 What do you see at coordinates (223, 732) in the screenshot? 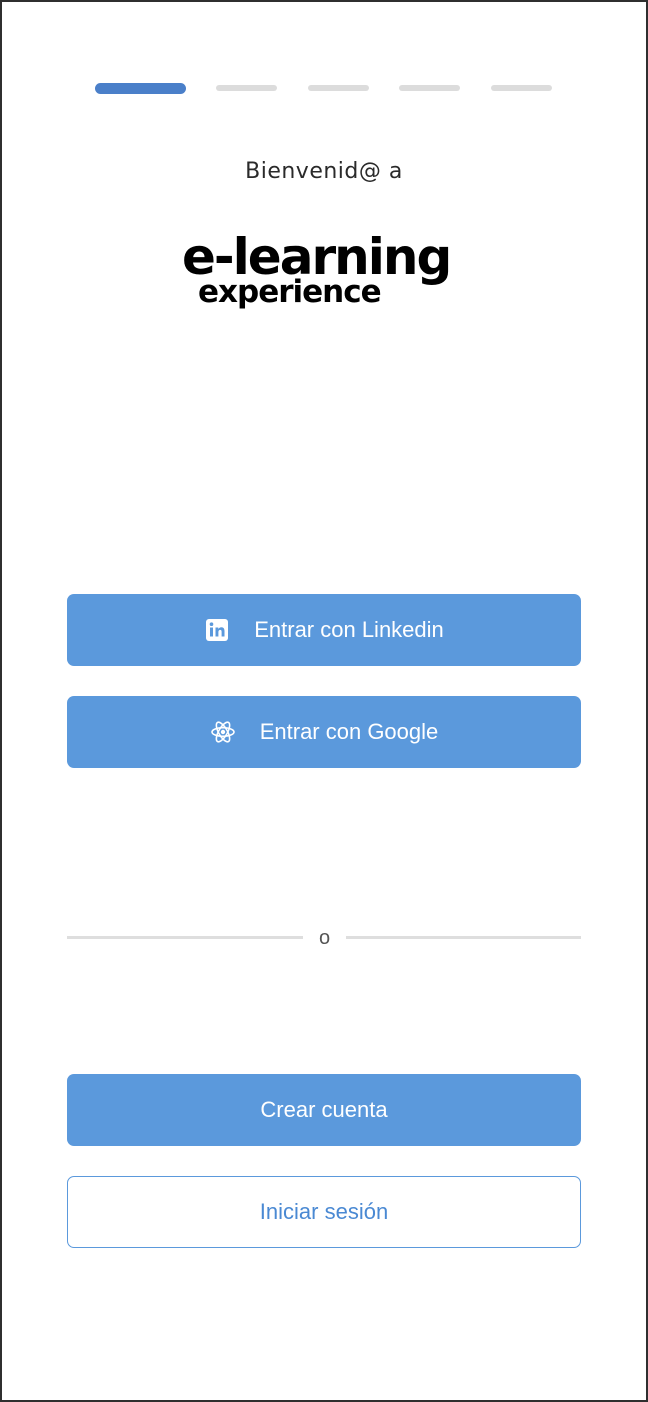
I see `atom-icon` at bounding box center [223, 732].